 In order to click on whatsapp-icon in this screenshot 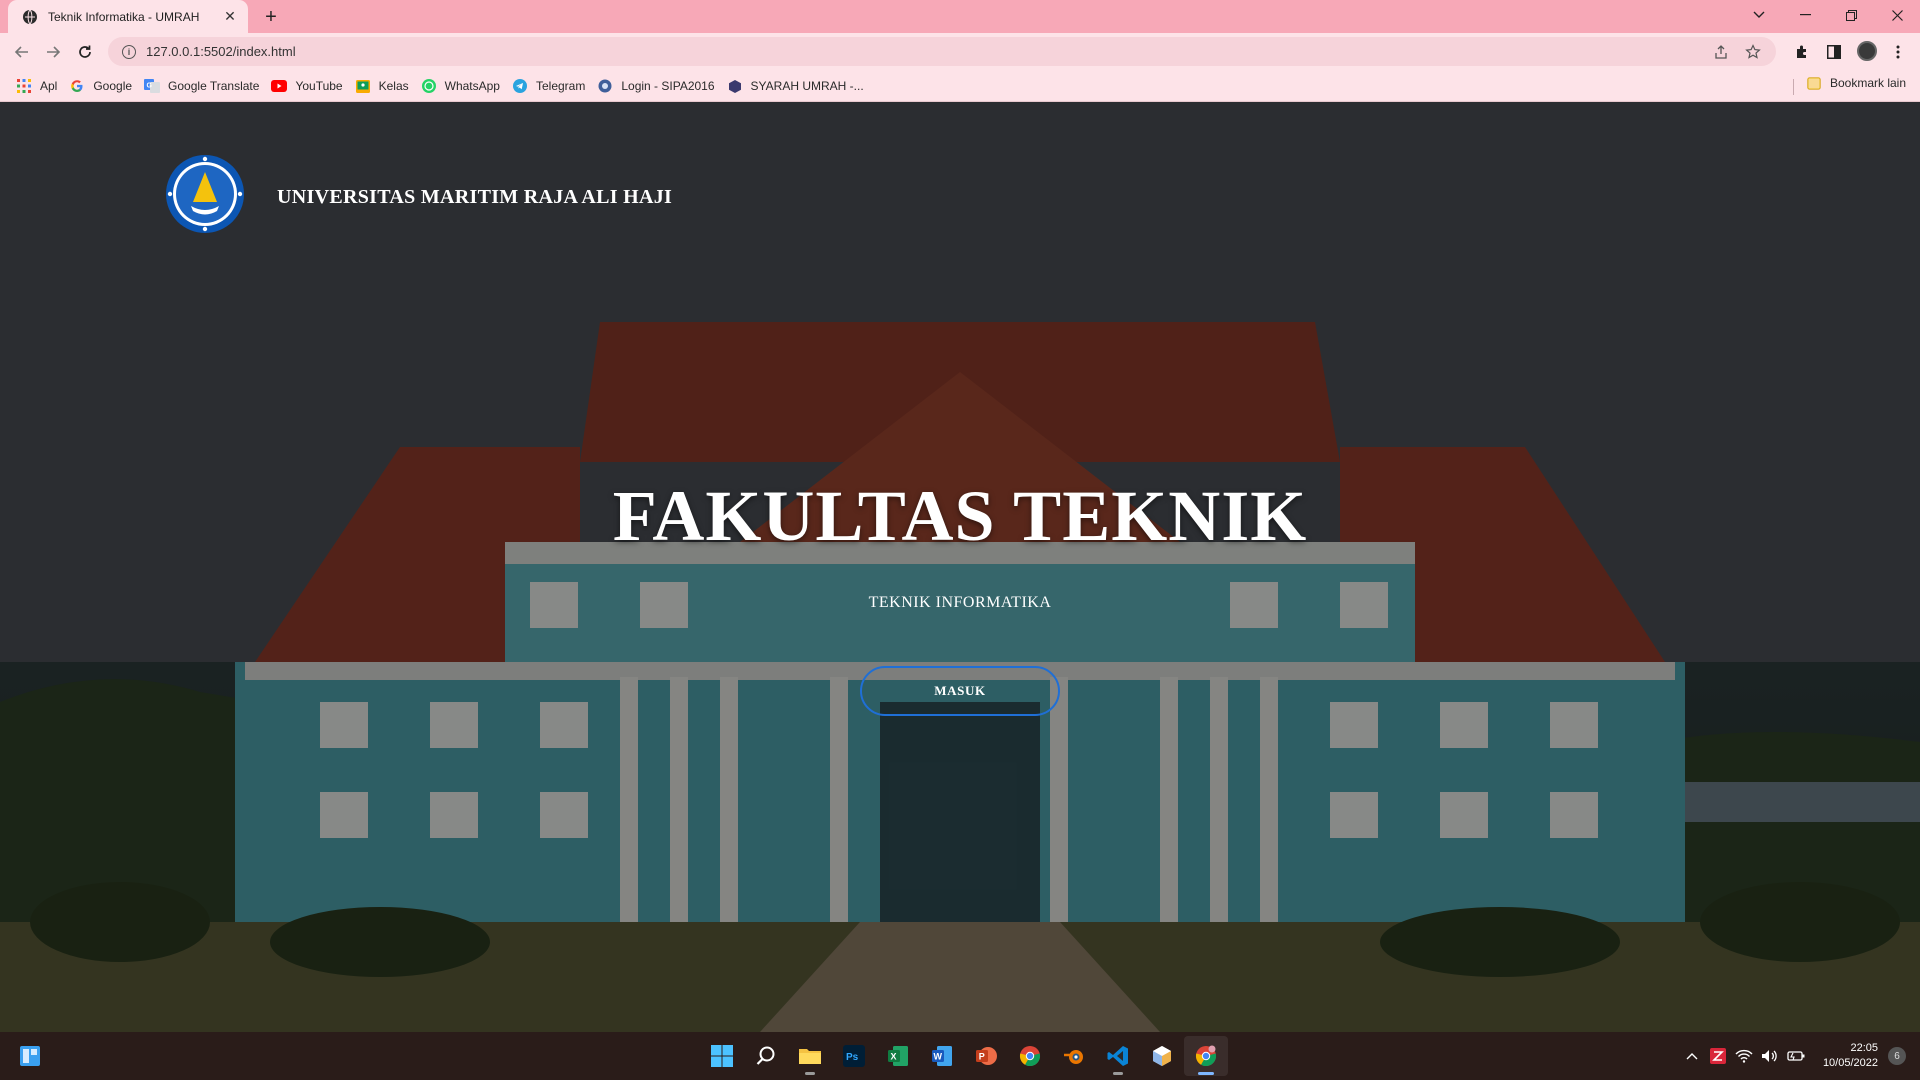, I will do `click(429, 86)`.